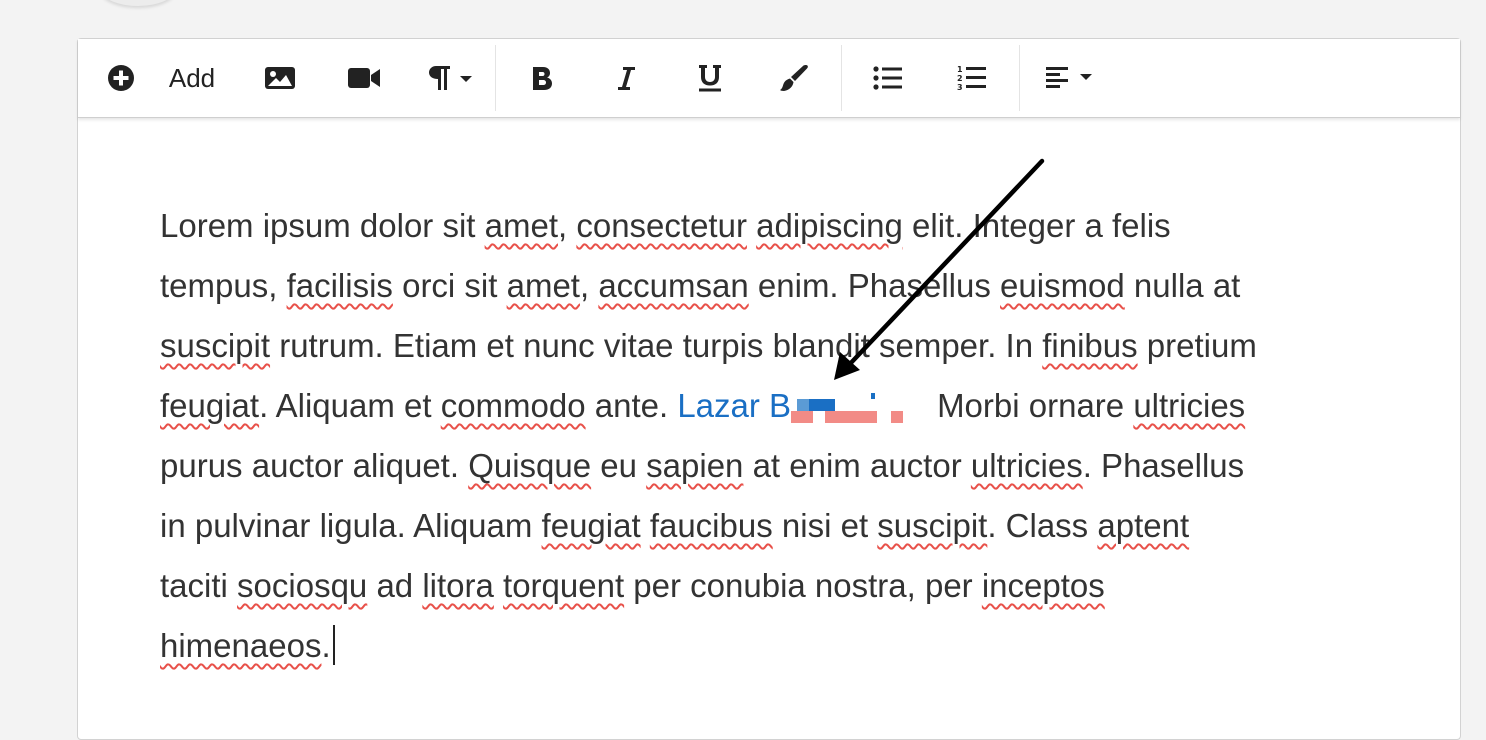 This screenshot has height=740, width=1486. I want to click on misspelled-word: Quisque, so click(530, 465).